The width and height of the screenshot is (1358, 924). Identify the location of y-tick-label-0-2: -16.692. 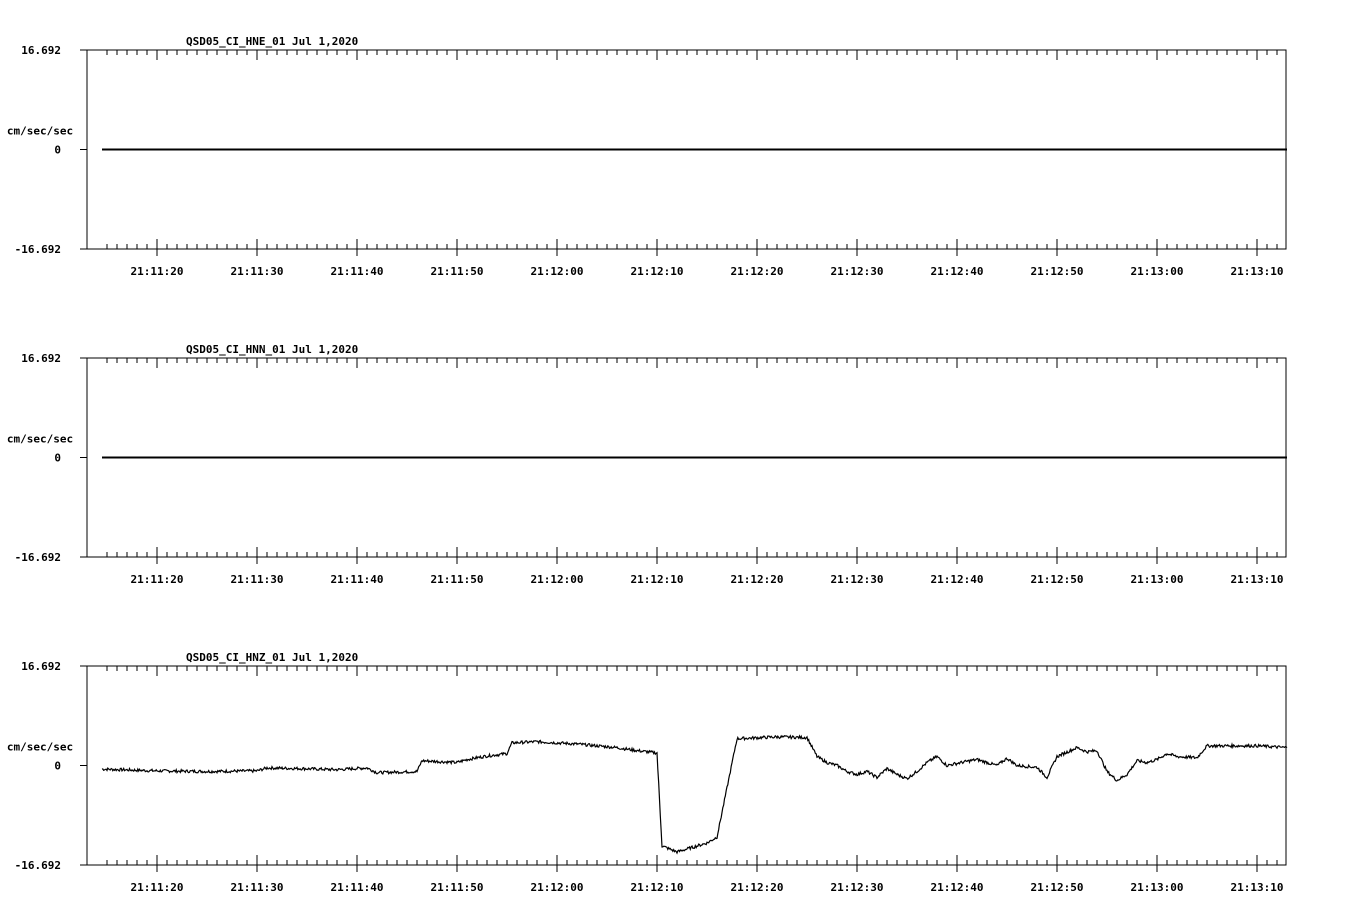
(38, 249).